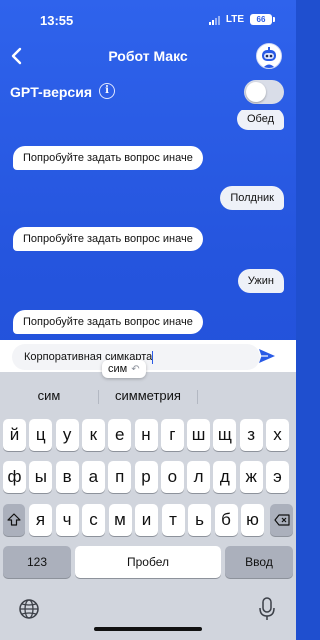 This screenshot has height=640, width=320. I want to click on suggestion-bar: сим симметрия, so click(148, 396).